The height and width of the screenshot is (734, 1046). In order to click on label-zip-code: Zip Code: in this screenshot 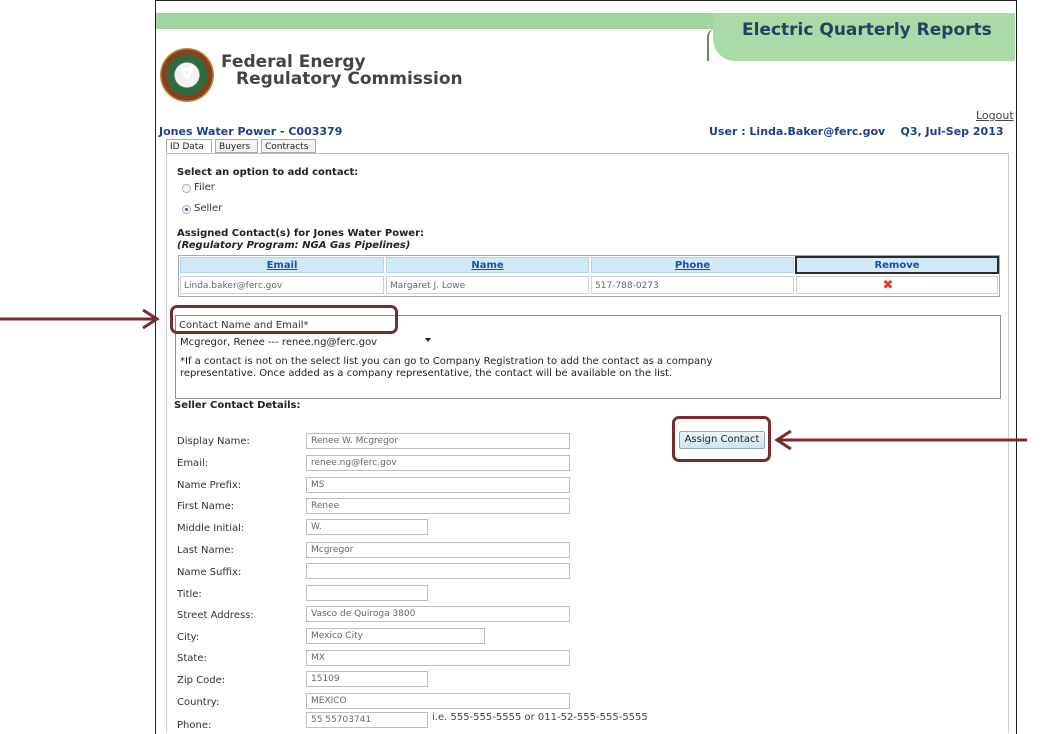, I will do `click(201, 680)`.